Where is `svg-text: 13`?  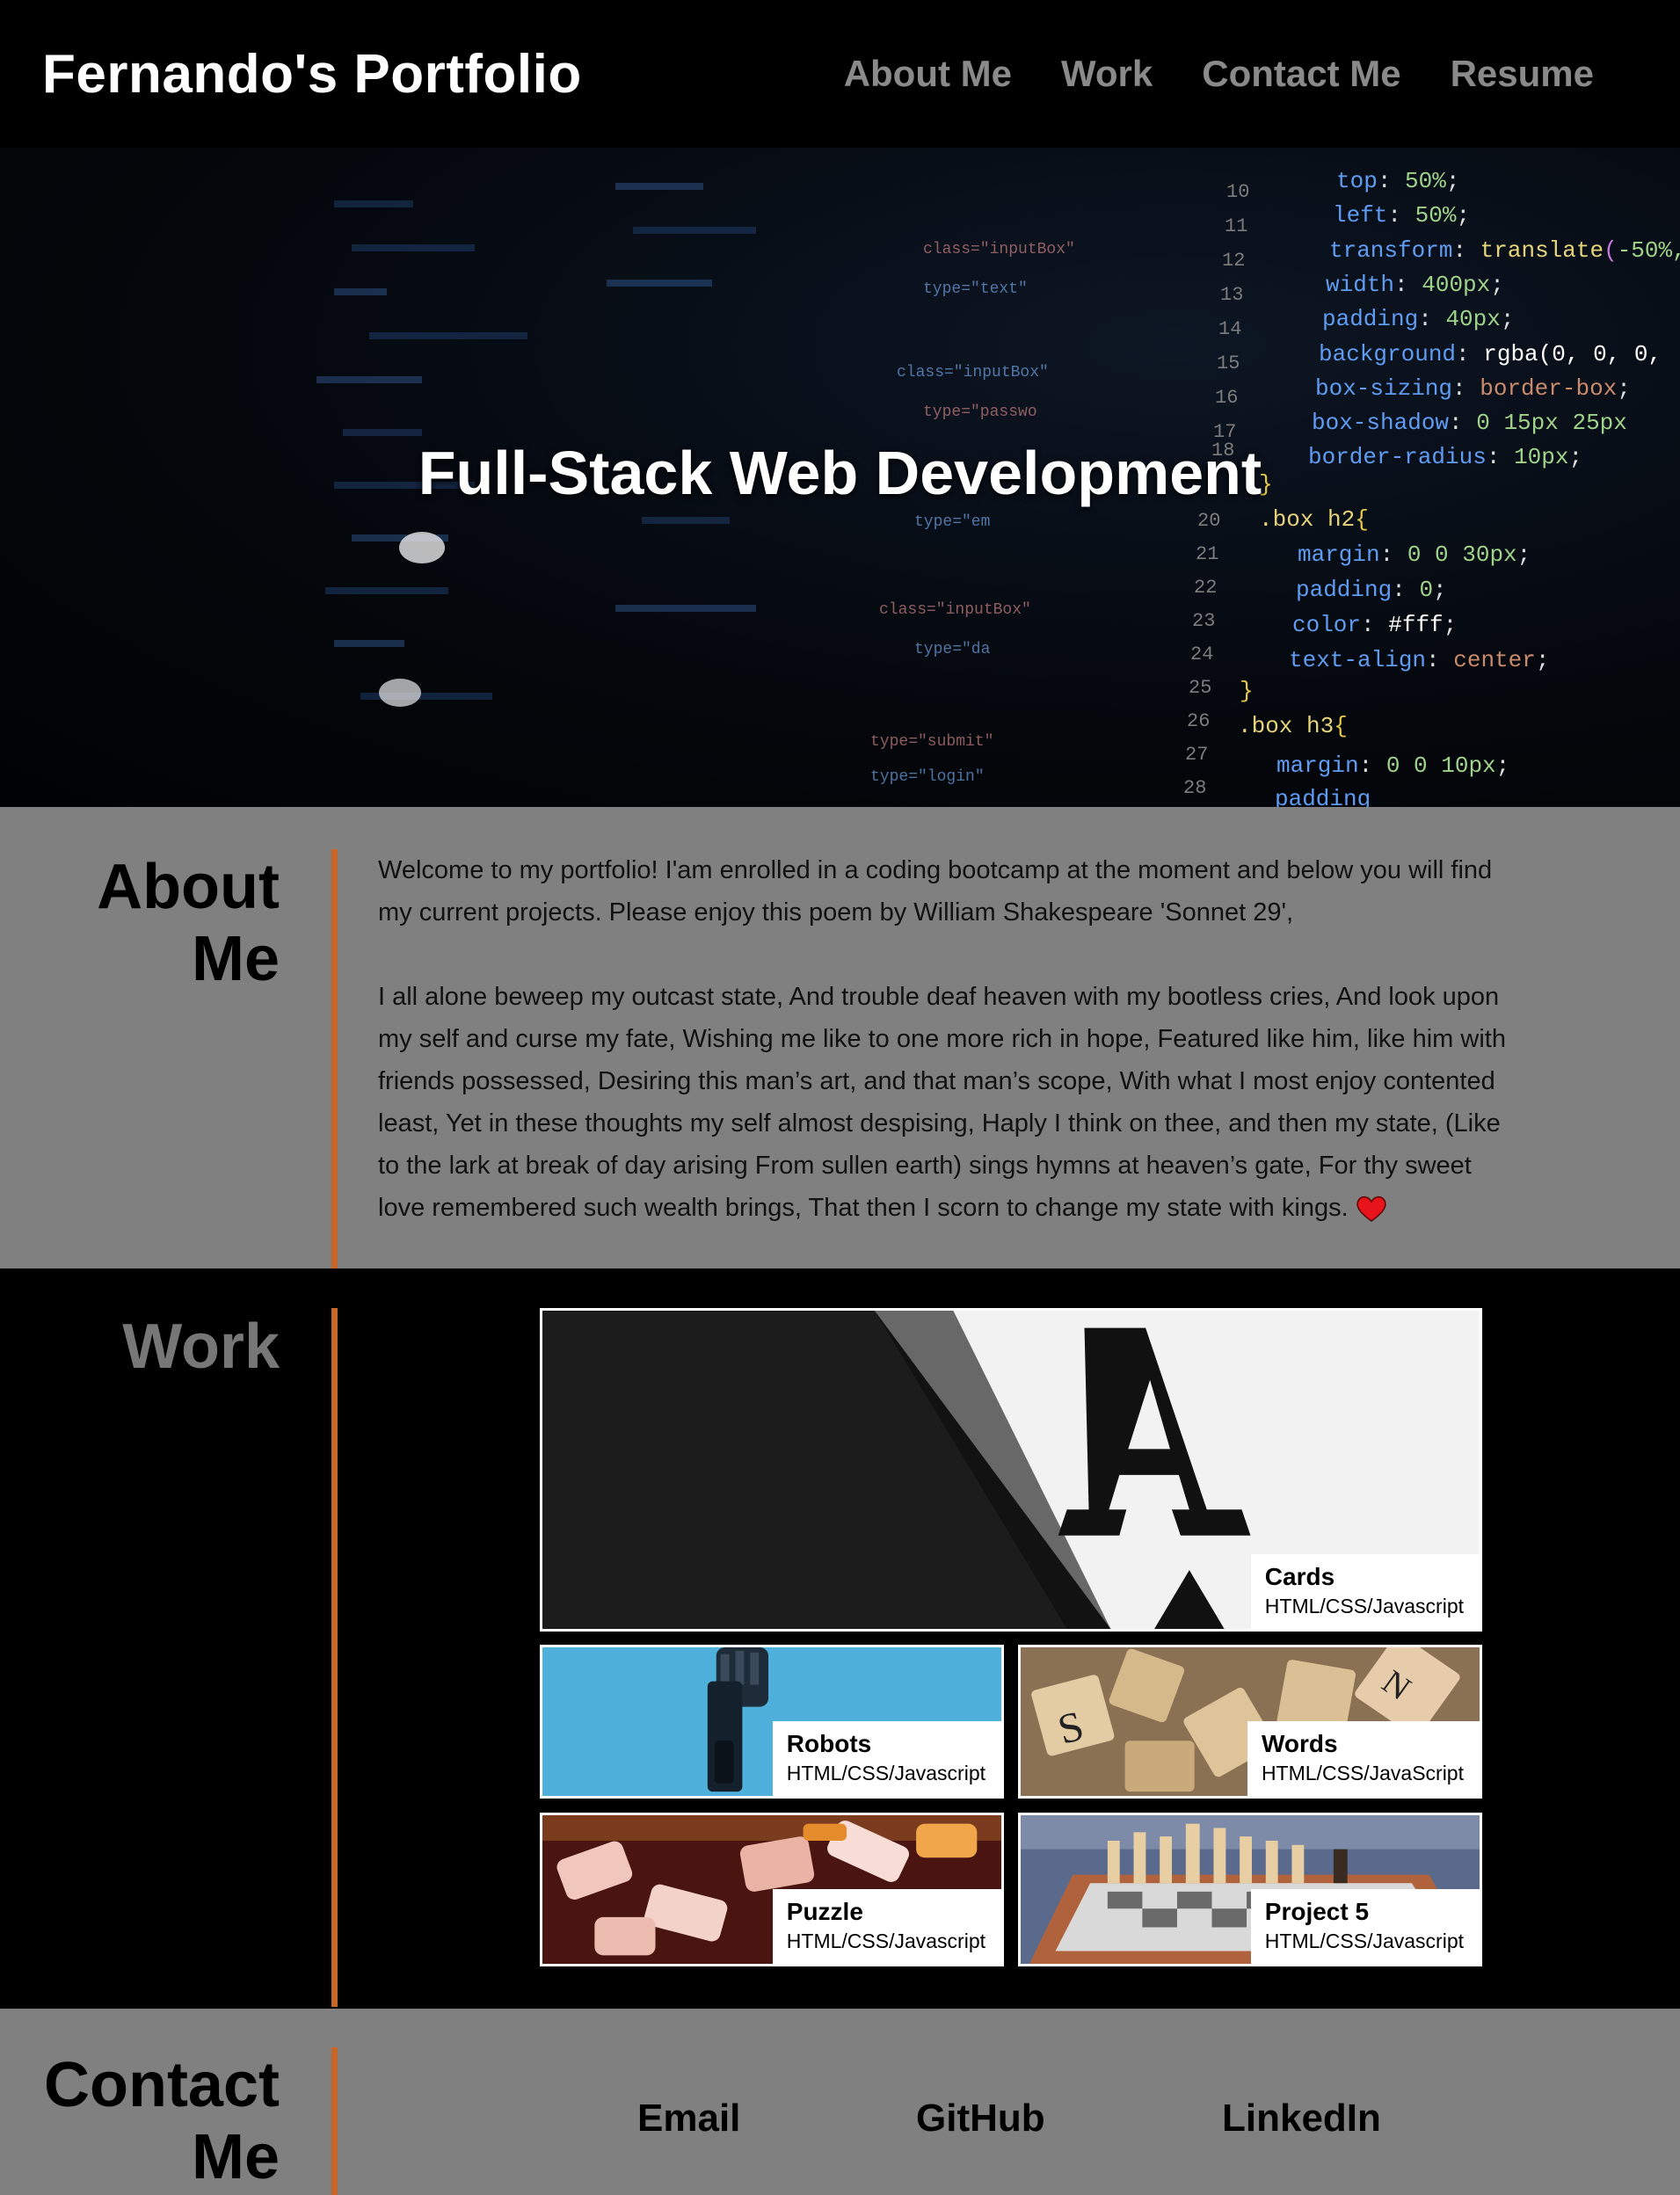 svg-text: 13 is located at coordinates (1231, 295).